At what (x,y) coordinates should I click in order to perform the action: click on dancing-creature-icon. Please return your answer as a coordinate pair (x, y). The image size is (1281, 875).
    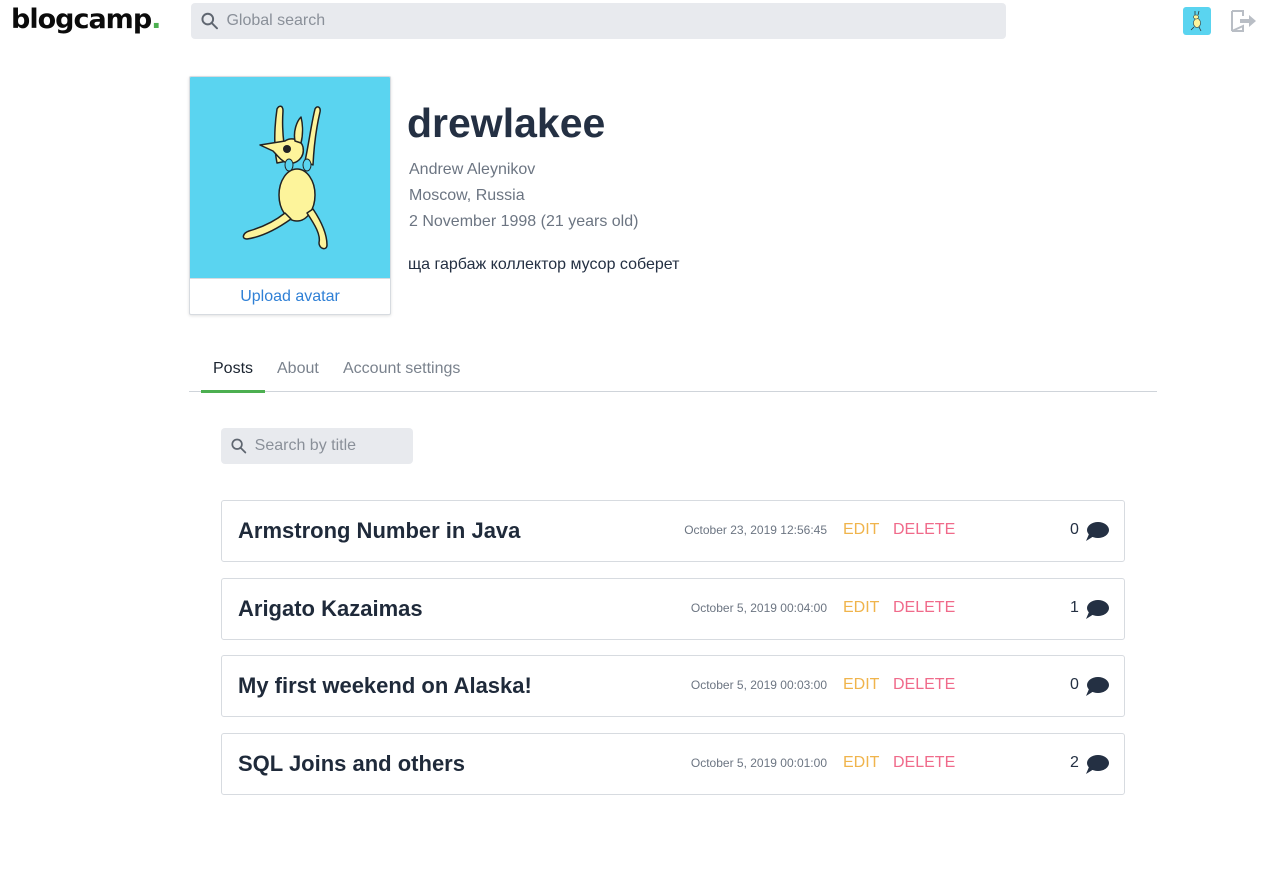
    Looking at the image, I should click on (285, 177).